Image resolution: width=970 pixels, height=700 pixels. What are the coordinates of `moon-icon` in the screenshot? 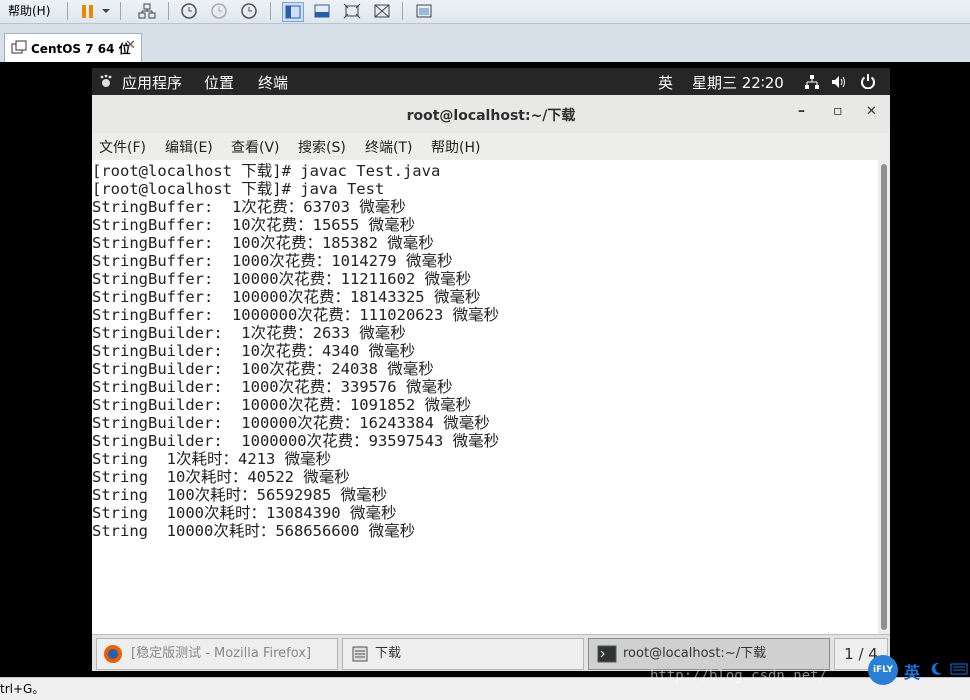 It's located at (936, 671).